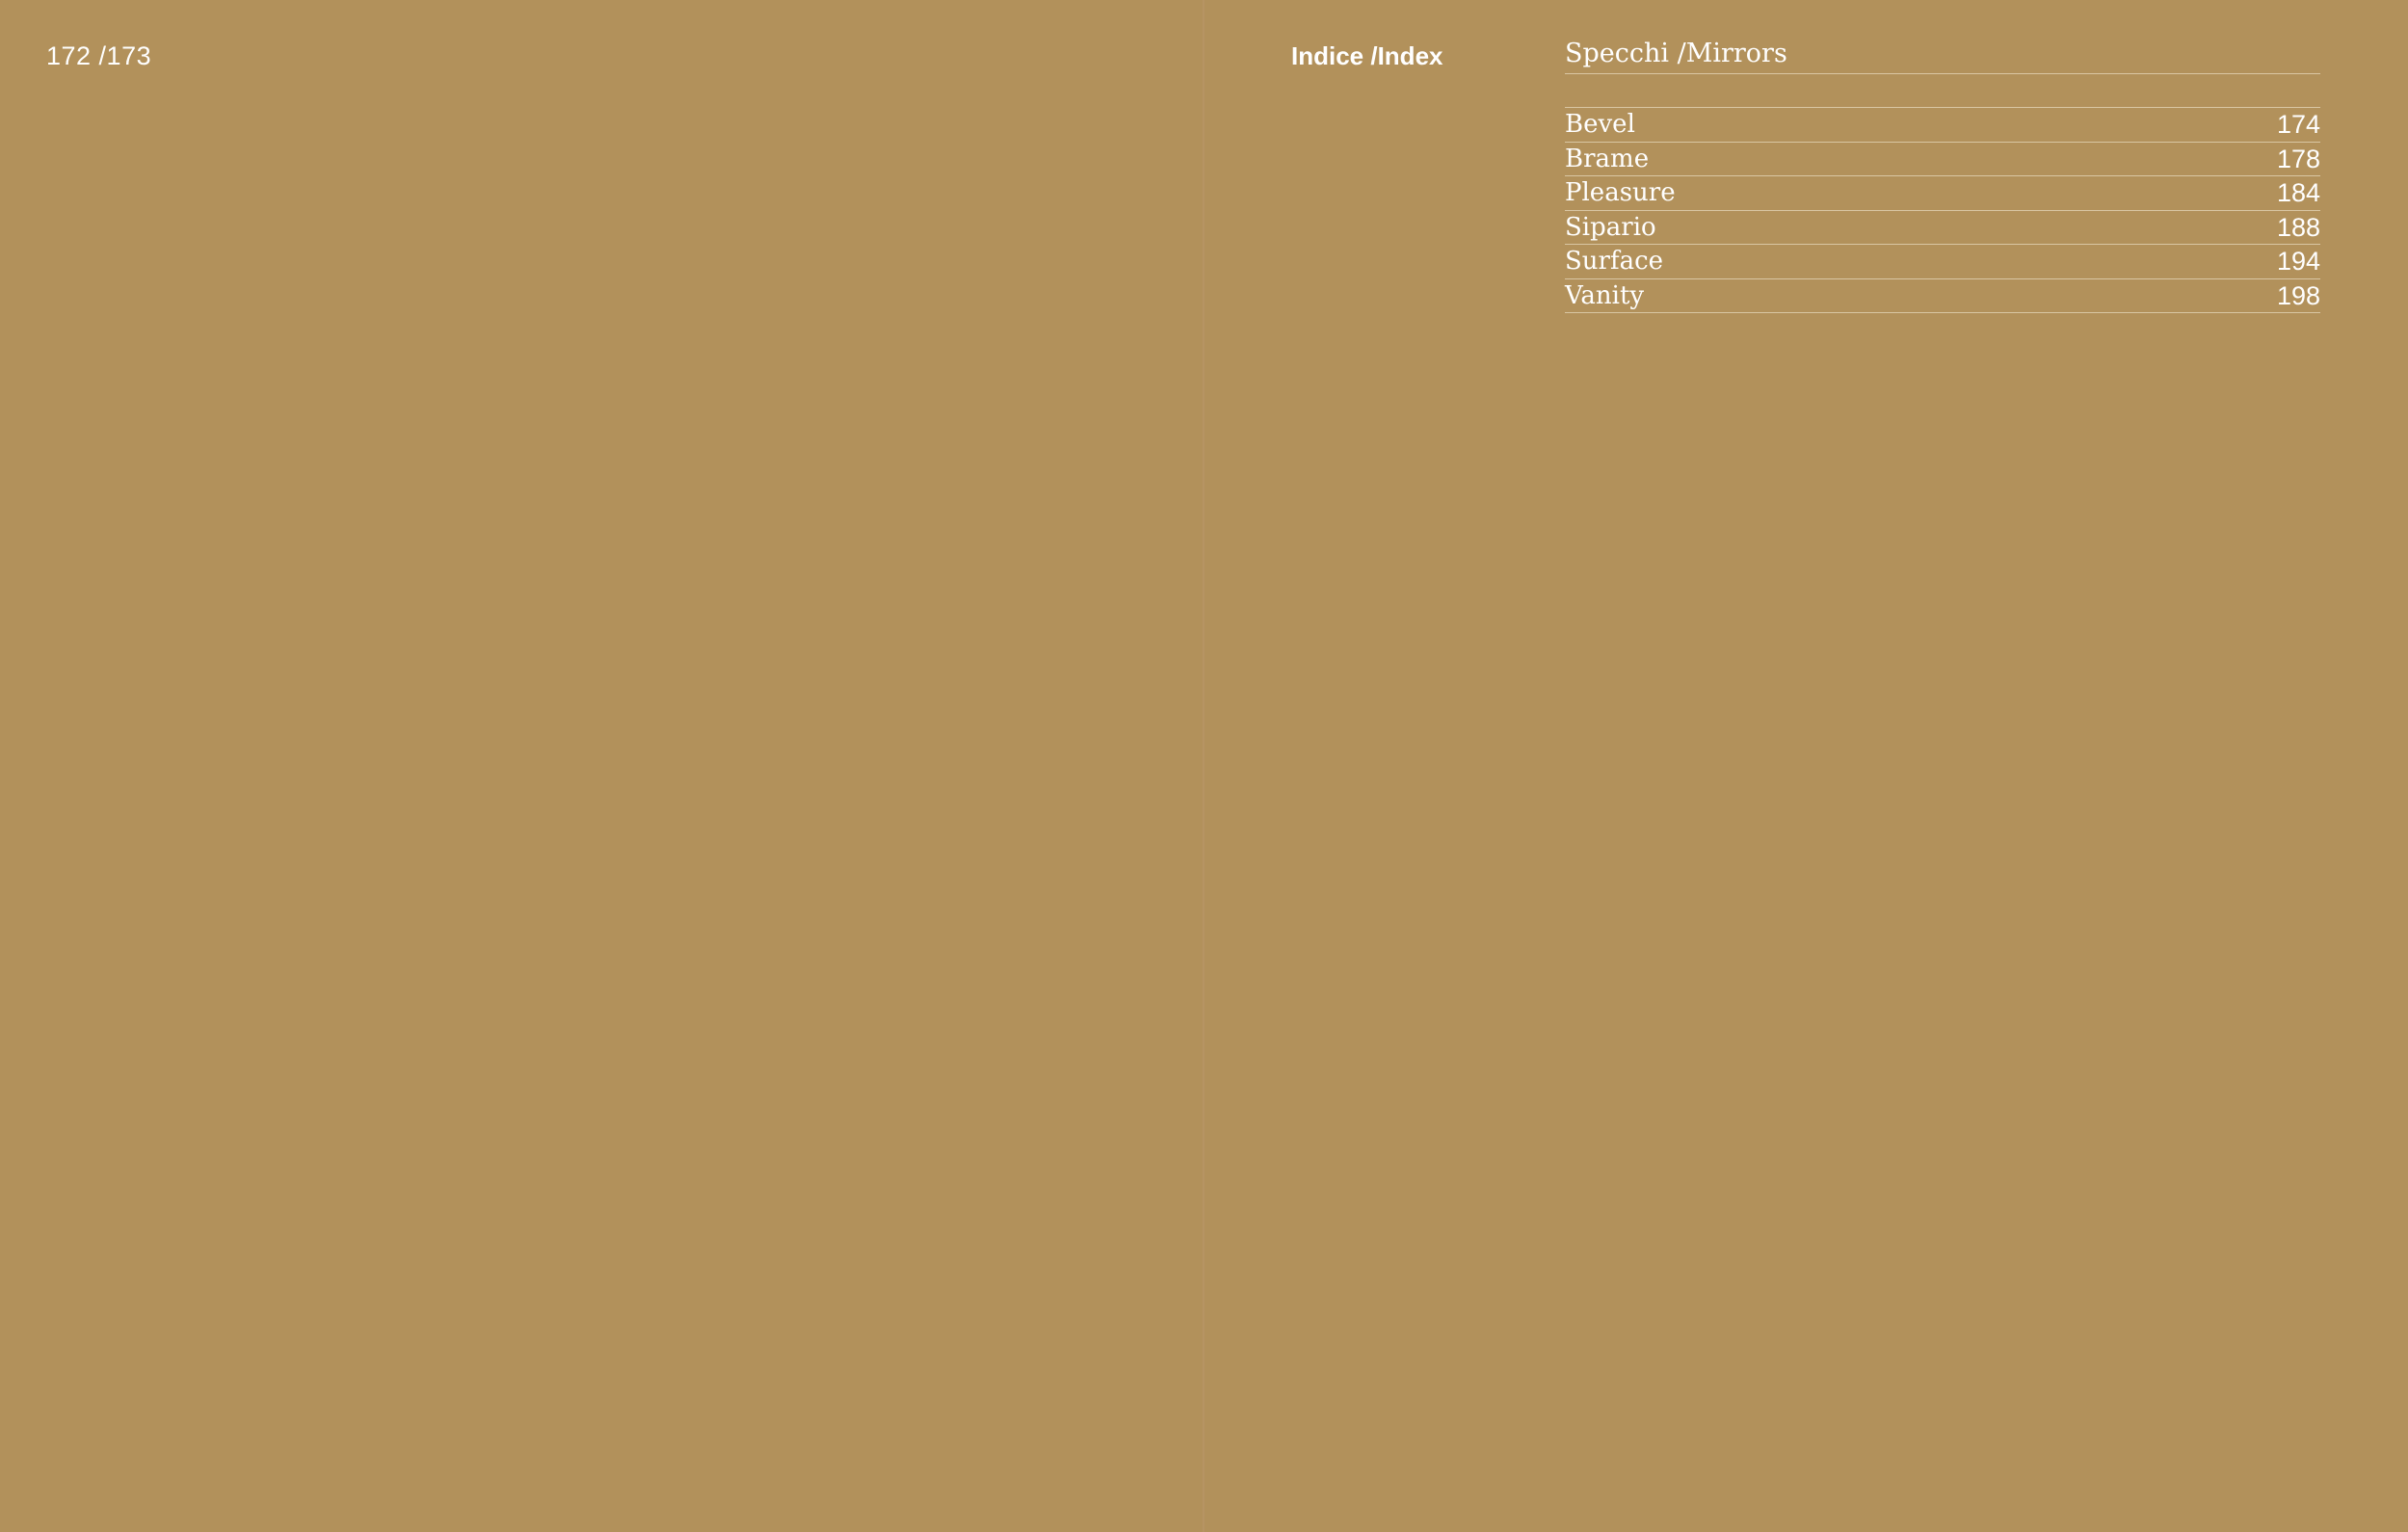 Image resolution: width=2408 pixels, height=1532 pixels. Describe the element at coordinates (1942, 125) in the screenshot. I see `index-entry-bevel: Bevel 174` at that location.